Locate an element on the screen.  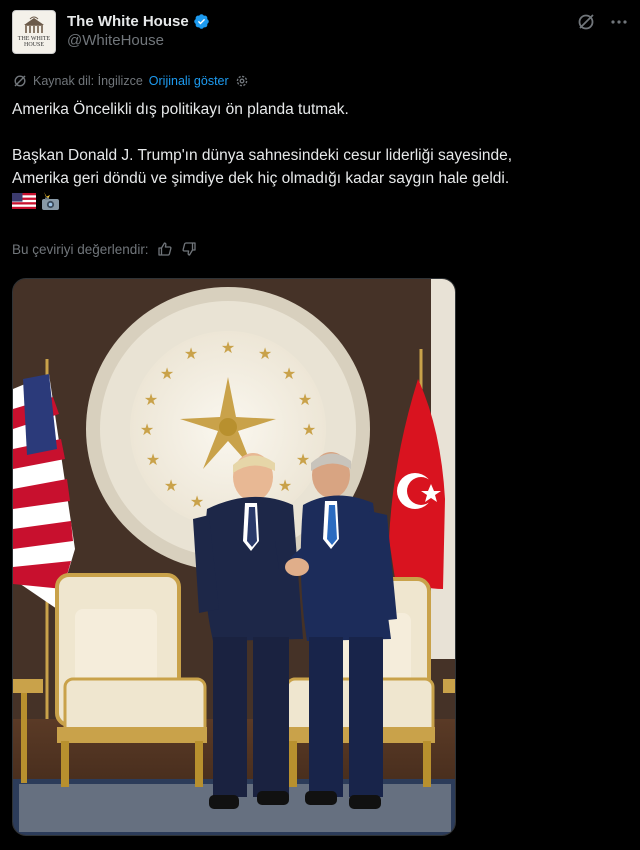
thumbs-up-icon is located at coordinates (164, 249).